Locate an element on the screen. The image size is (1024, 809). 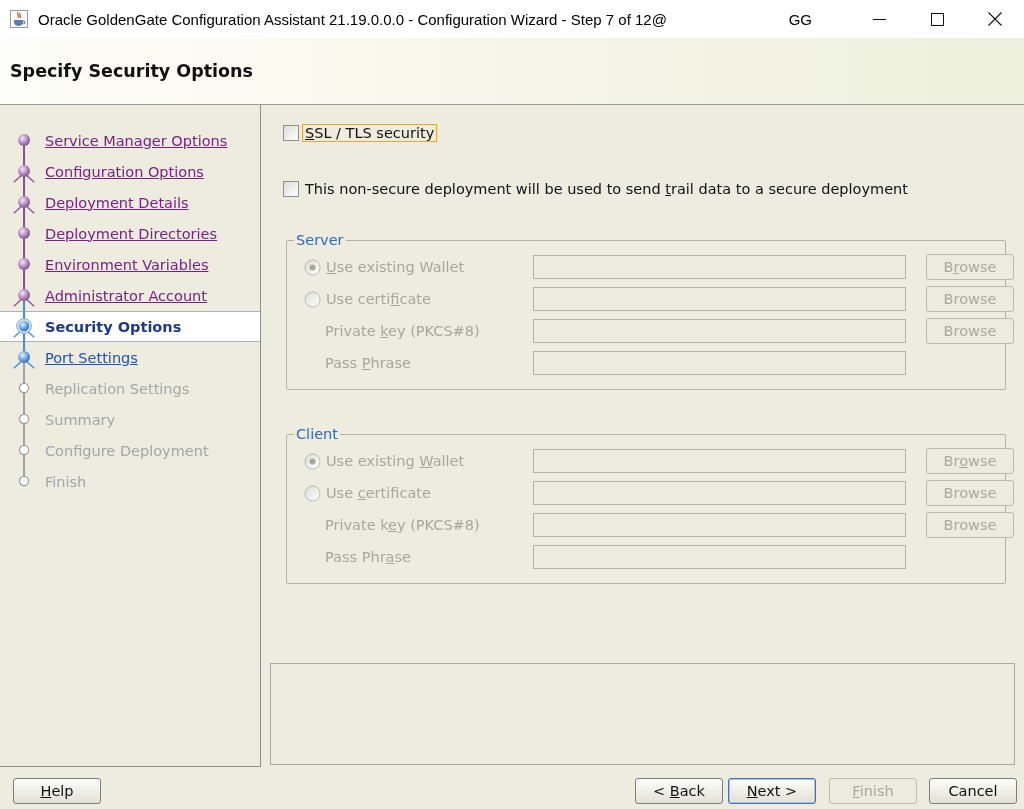
wizard-step: Deployment Directories is located at coordinates (130, 233).